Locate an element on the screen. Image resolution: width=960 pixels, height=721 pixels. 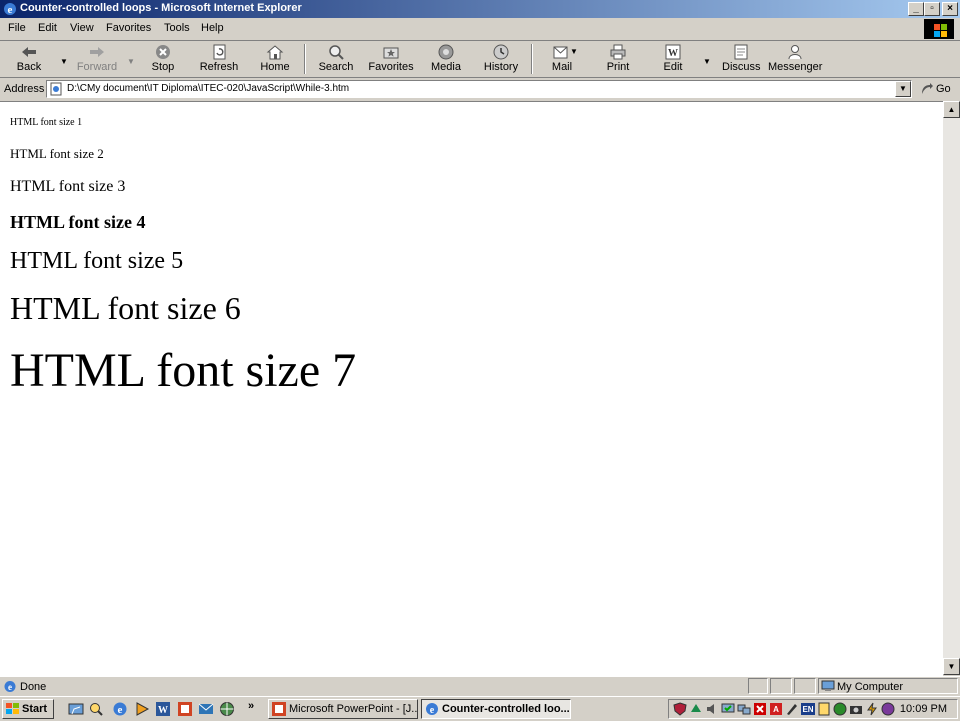
stop-icon is located at coordinates (163, 52).